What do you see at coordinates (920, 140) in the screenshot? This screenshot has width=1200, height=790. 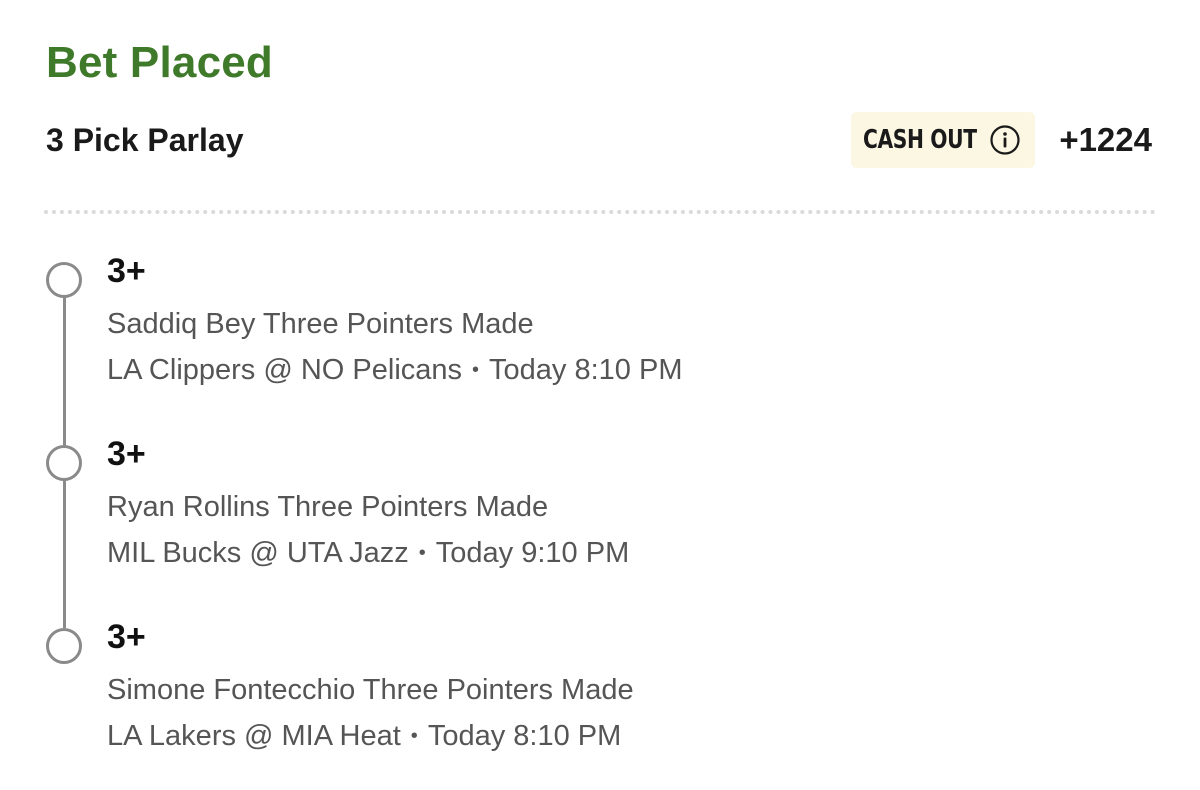 I see `cash-out-label: CASH OUT` at bounding box center [920, 140].